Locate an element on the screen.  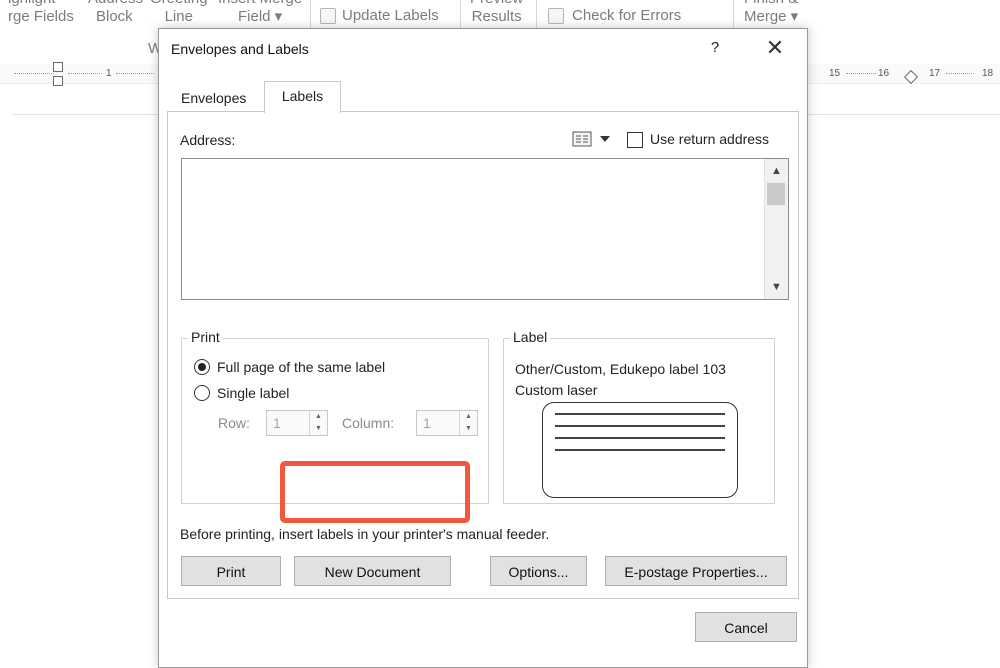
check-for-errors-icon is located at coordinates (556, 16).